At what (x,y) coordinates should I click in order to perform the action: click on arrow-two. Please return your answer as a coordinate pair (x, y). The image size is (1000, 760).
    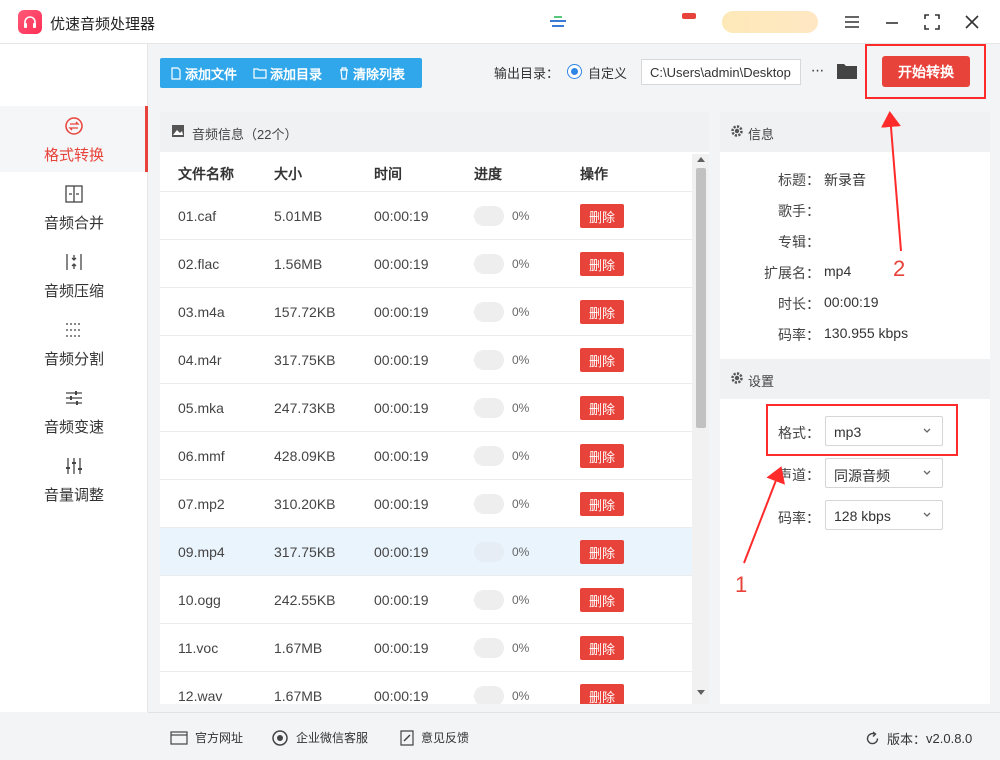
    Looking at the image, I should click on (891, 181).